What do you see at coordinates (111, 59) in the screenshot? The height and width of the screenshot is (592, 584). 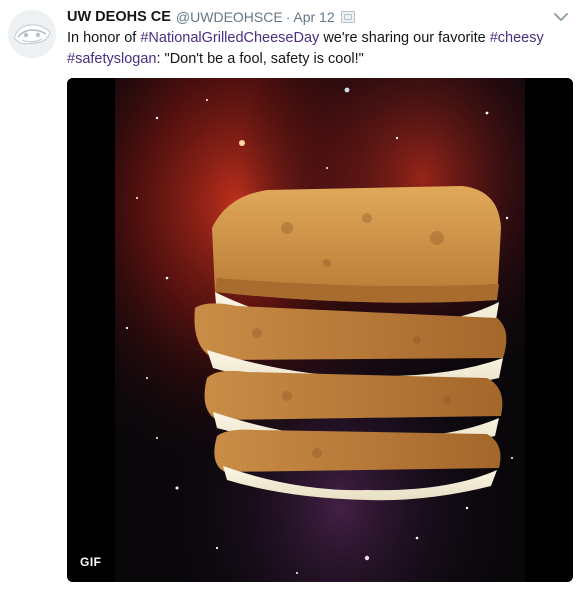 I see `hashtag-safety-slogan: #safetyslogan` at bounding box center [111, 59].